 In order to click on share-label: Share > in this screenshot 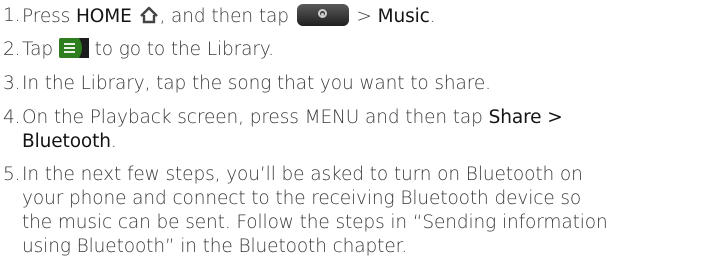, I will do `click(525, 117)`.